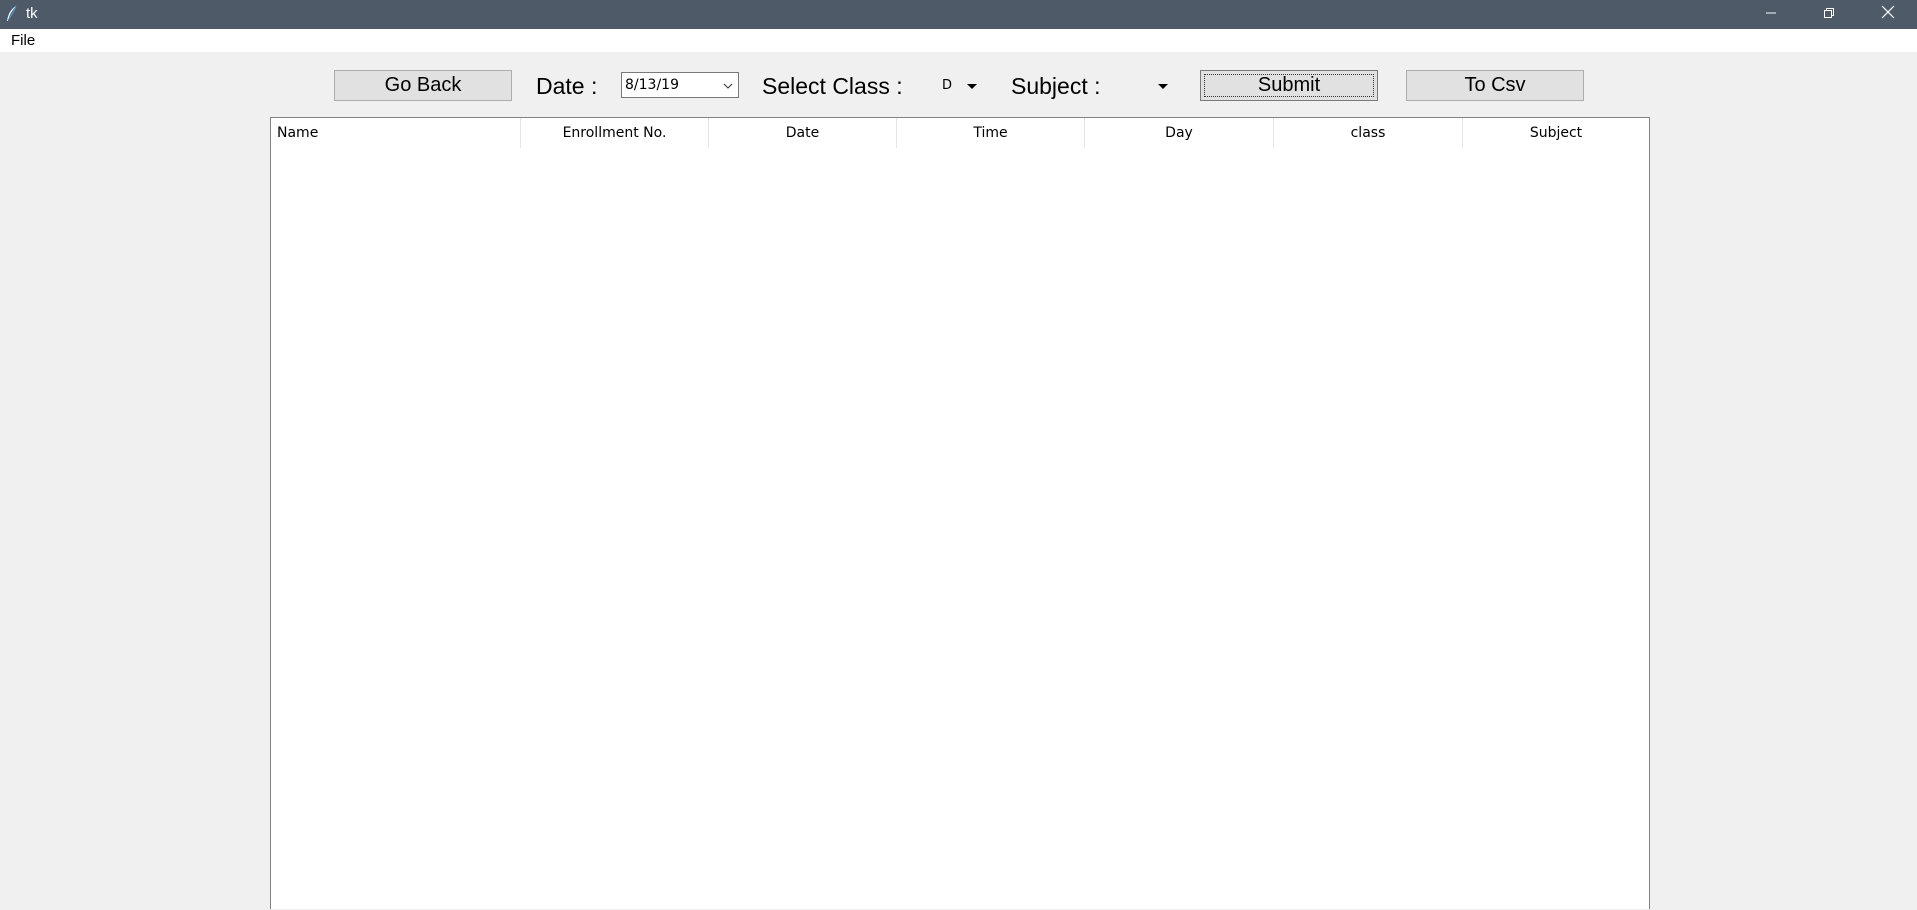 The height and width of the screenshot is (910, 1917). Describe the element at coordinates (1368, 133) in the screenshot. I see `column-header-class: class` at that location.